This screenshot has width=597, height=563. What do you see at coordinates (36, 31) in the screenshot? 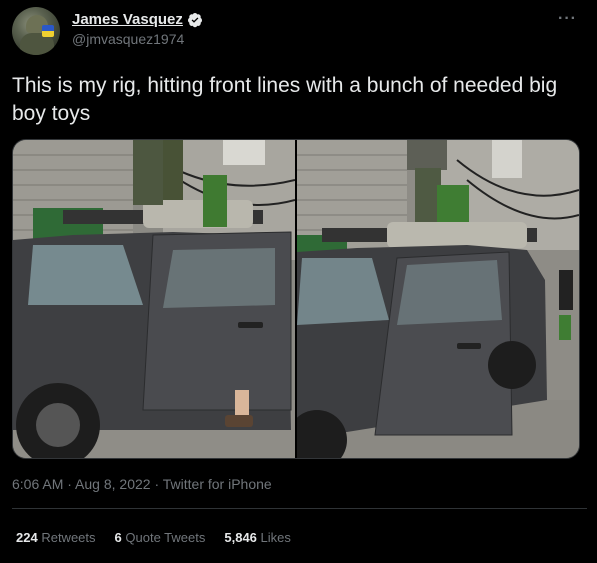
I see `avatar` at bounding box center [36, 31].